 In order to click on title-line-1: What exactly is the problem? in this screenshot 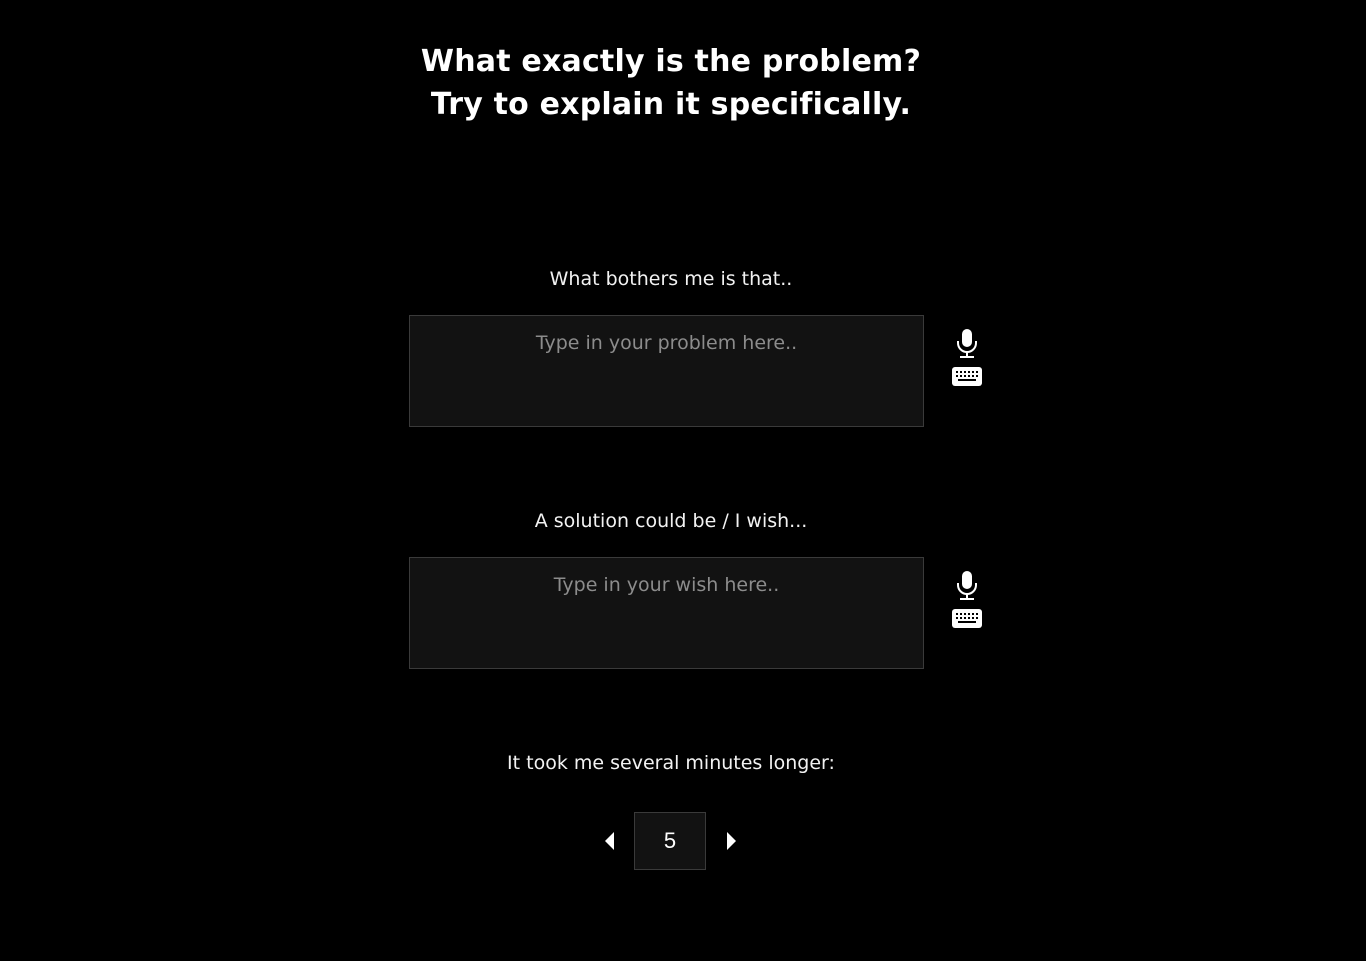, I will do `click(671, 61)`.